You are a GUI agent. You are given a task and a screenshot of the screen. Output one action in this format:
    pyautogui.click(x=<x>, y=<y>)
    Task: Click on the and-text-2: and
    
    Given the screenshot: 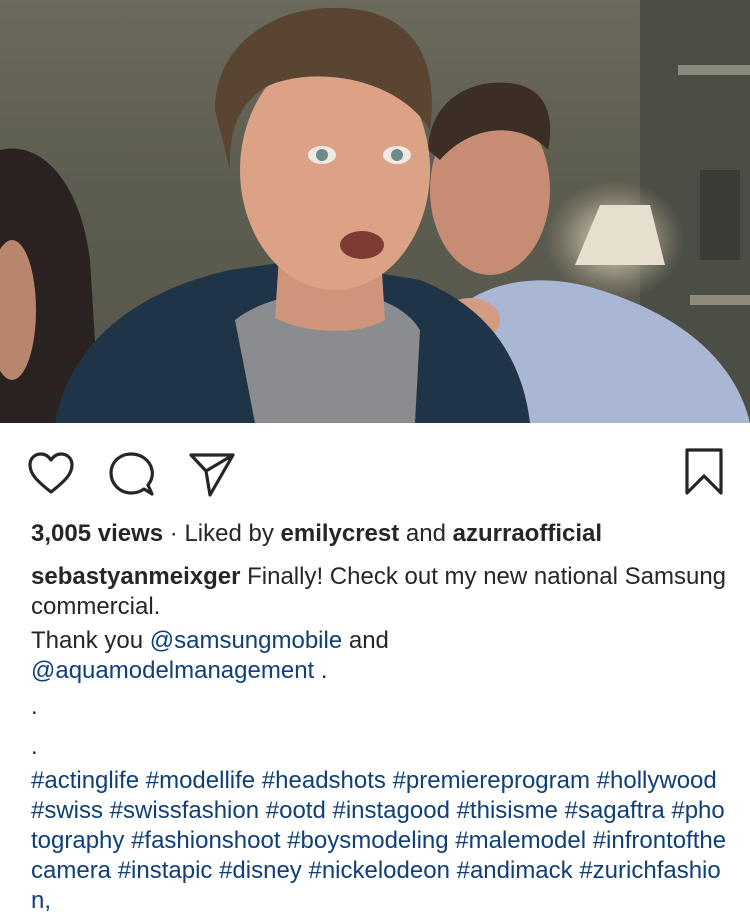 What is the action you would take?
    pyautogui.click(x=365, y=640)
    